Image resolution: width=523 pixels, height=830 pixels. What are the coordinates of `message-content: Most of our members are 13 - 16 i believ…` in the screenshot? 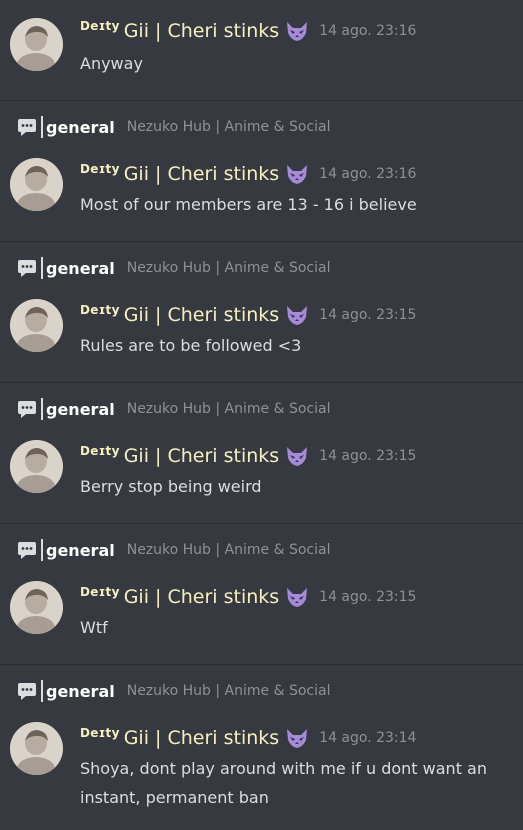 It's located at (248, 204).